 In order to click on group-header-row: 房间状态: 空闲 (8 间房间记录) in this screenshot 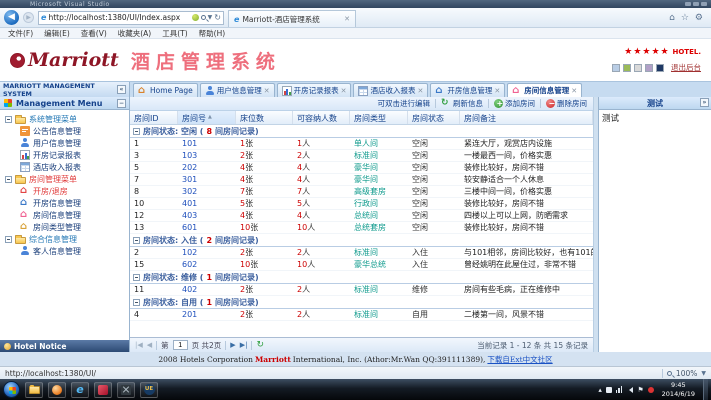, I will do `click(361, 131)`.